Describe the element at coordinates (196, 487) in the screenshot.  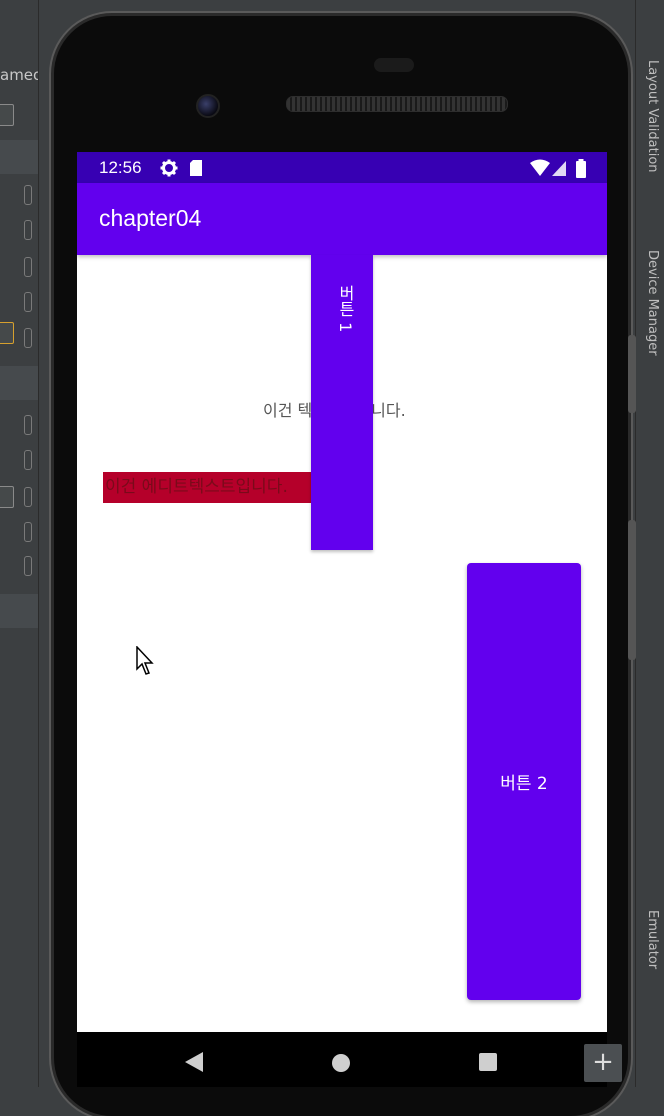
I see `edit-text-value: 이건 에디트텍스트입니다.` at that location.